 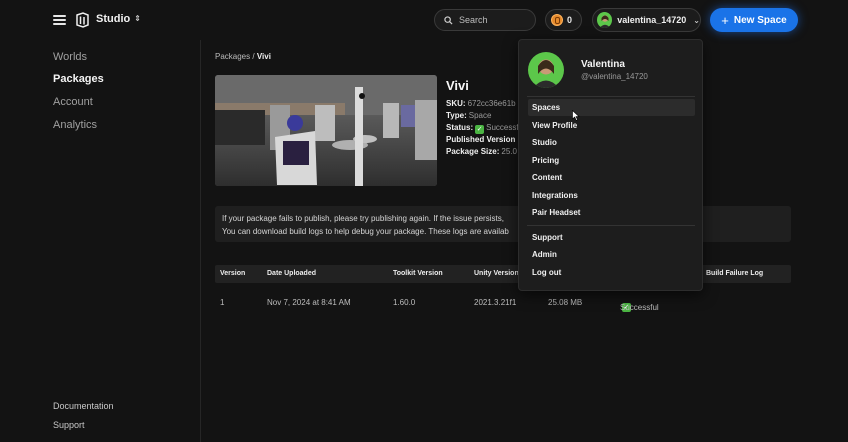 I want to click on user-menu-button: valentina_14720 ⌄, so click(x=646, y=20).